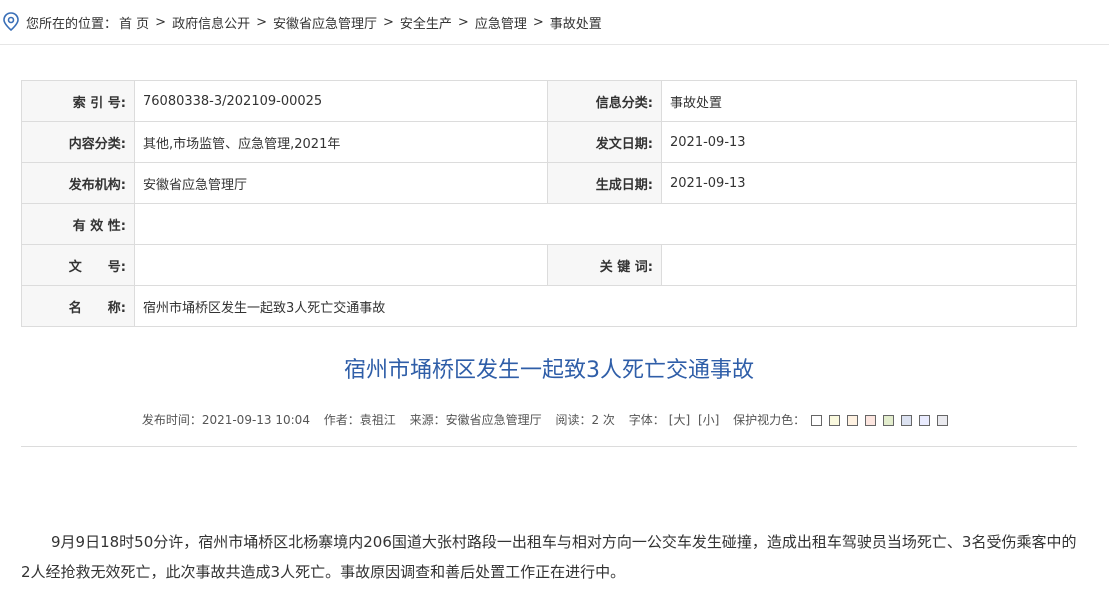 The image size is (1109, 593). Describe the element at coordinates (225, 420) in the screenshot. I see `publish-time: 发布时间：2021-09-13 10:04` at that location.